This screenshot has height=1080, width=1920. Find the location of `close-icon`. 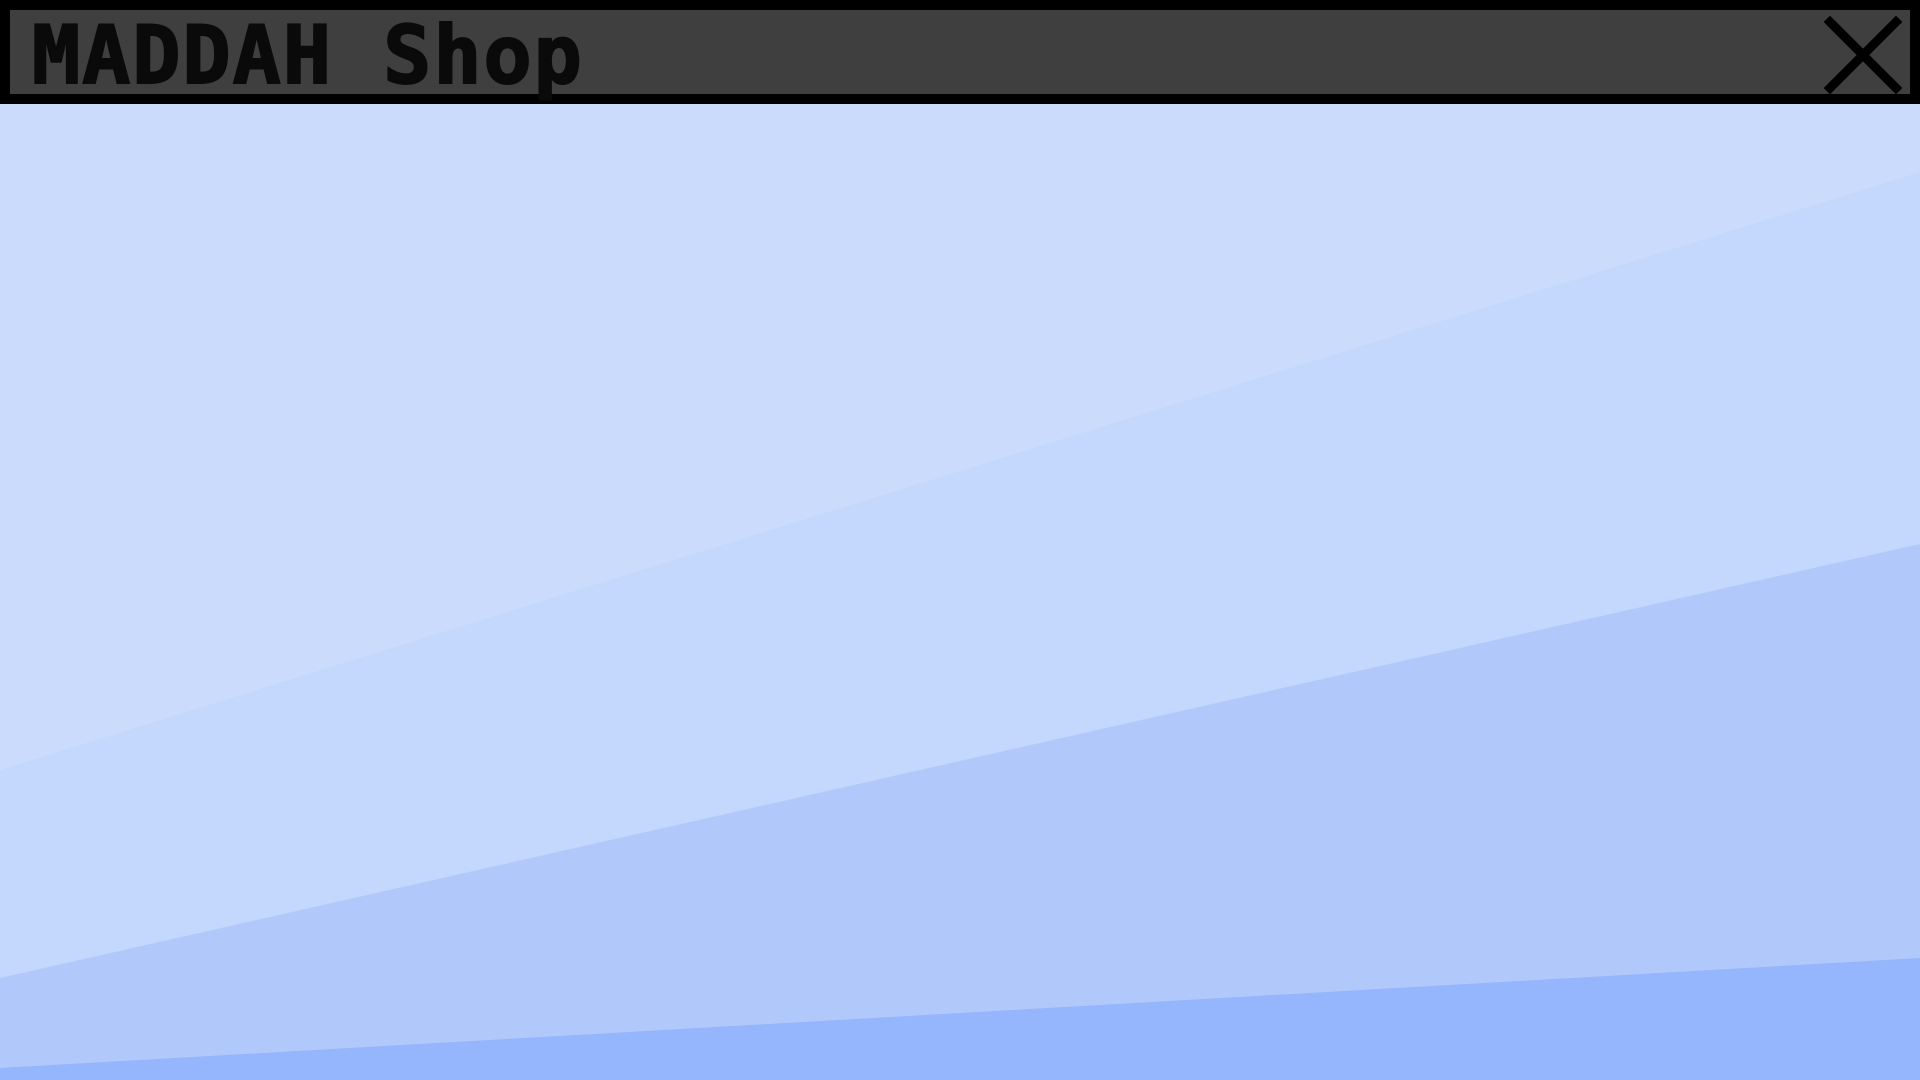

close-icon is located at coordinates (1863, 55).